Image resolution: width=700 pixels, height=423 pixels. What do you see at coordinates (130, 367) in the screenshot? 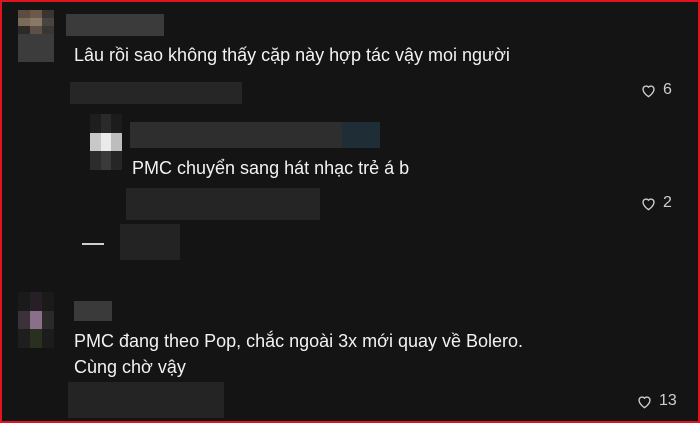
I see `comment-text-line2: Cùng chờ vậy` at bounding box center [130, 367].